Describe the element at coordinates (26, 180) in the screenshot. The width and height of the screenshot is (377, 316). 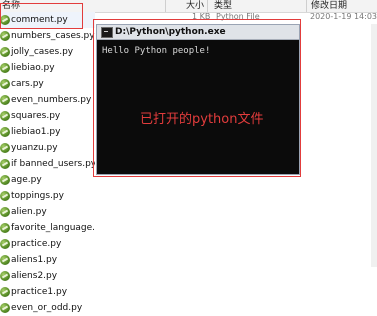
I see `file-name: age.py` at that location.